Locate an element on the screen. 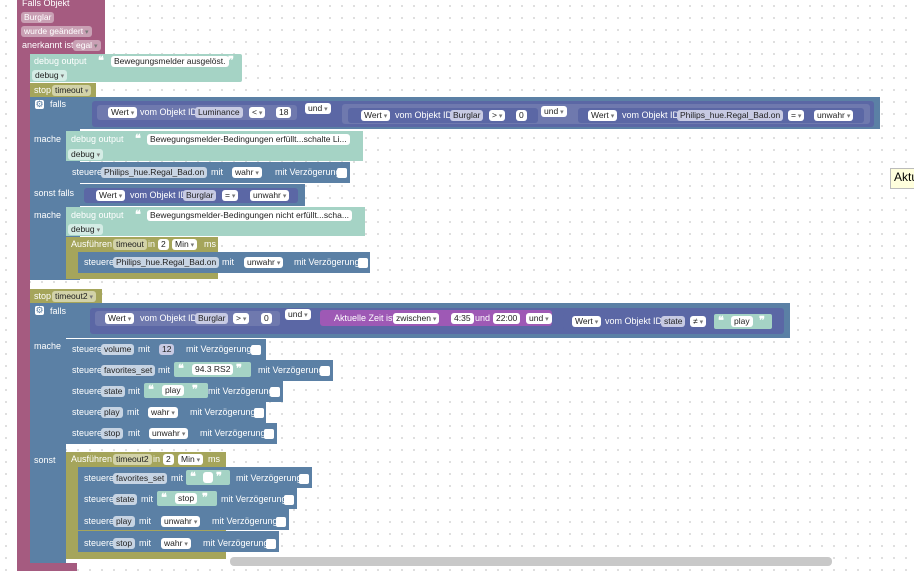 This screenshot has width=914, height=571. change-mode-dropdown: wurde geändert is located at coordinates (56, 31).